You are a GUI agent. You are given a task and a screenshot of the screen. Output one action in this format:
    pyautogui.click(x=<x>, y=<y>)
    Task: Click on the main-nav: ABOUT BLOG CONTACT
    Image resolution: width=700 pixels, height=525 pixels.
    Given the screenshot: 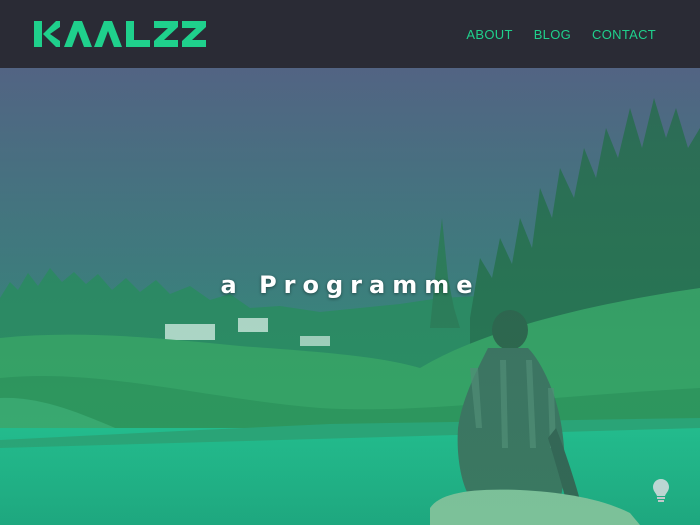 What is the action you would take?
    pyautogui.click(x=561, y=34)
    